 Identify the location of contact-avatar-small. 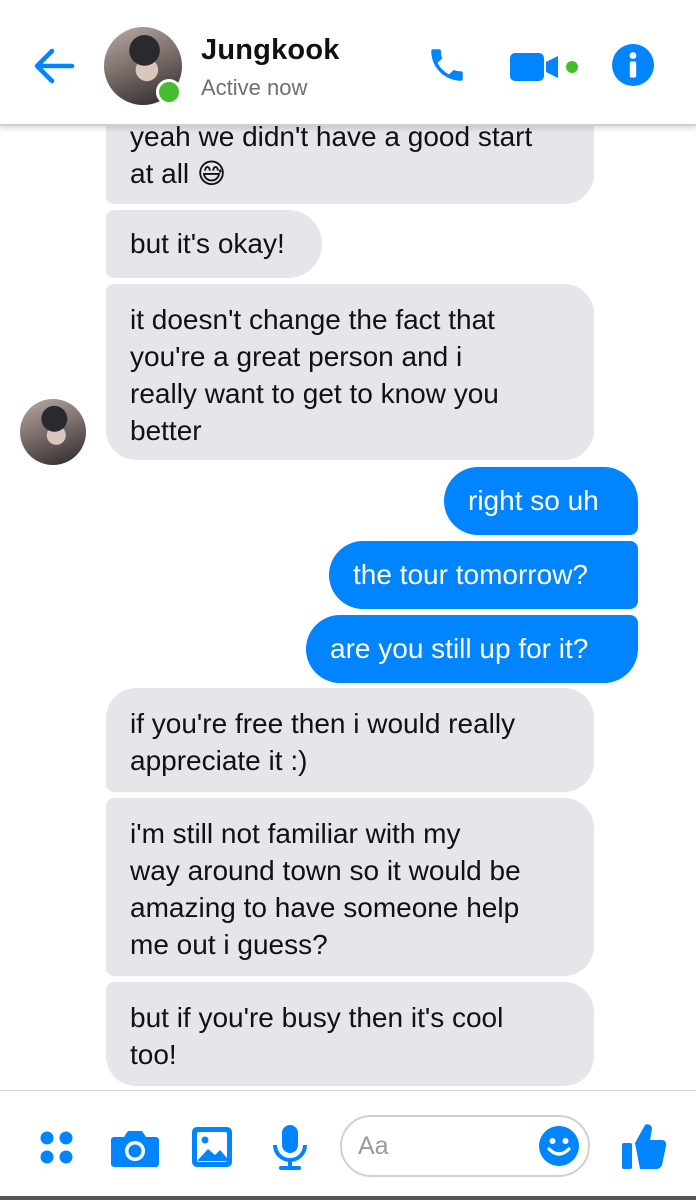
(53, 432).